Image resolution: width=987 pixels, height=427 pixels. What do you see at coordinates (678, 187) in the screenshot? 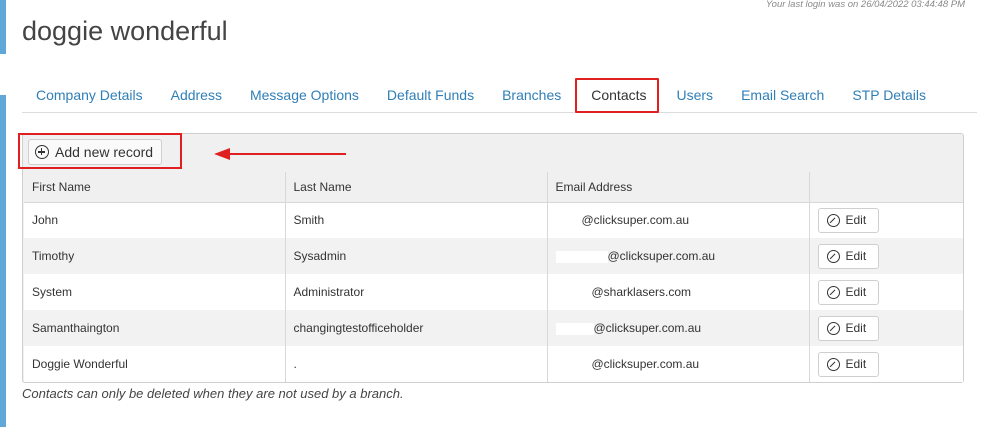
I see `column-header-email: Email Address` at bounding box center [678, 187].